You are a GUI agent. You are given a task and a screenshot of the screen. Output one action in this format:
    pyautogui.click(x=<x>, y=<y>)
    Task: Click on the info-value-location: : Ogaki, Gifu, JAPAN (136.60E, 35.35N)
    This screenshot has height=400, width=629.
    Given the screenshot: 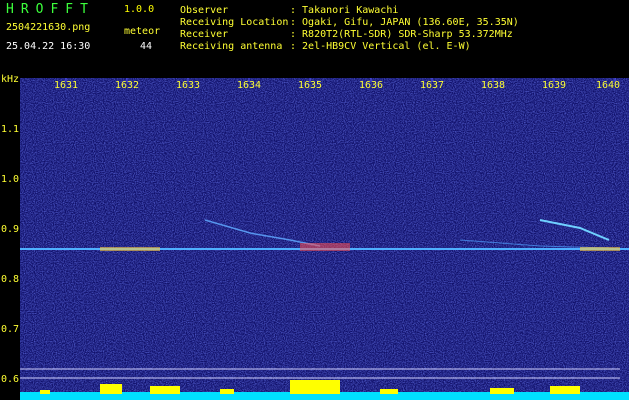 What is the action you would take?
    pyautogui.click(x=404, y=22)
    